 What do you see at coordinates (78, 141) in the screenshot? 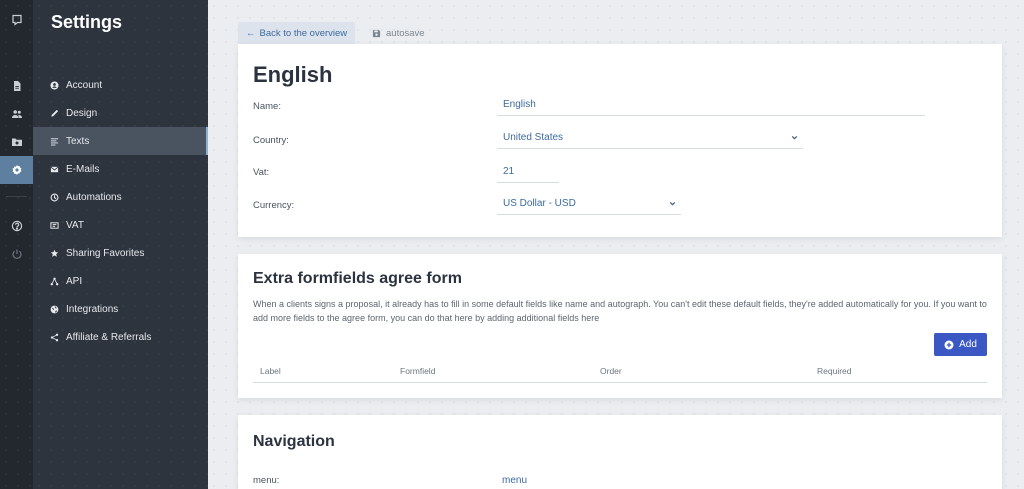
I see `sidebar-item-label: Texts` at bounding box center [78, 141].